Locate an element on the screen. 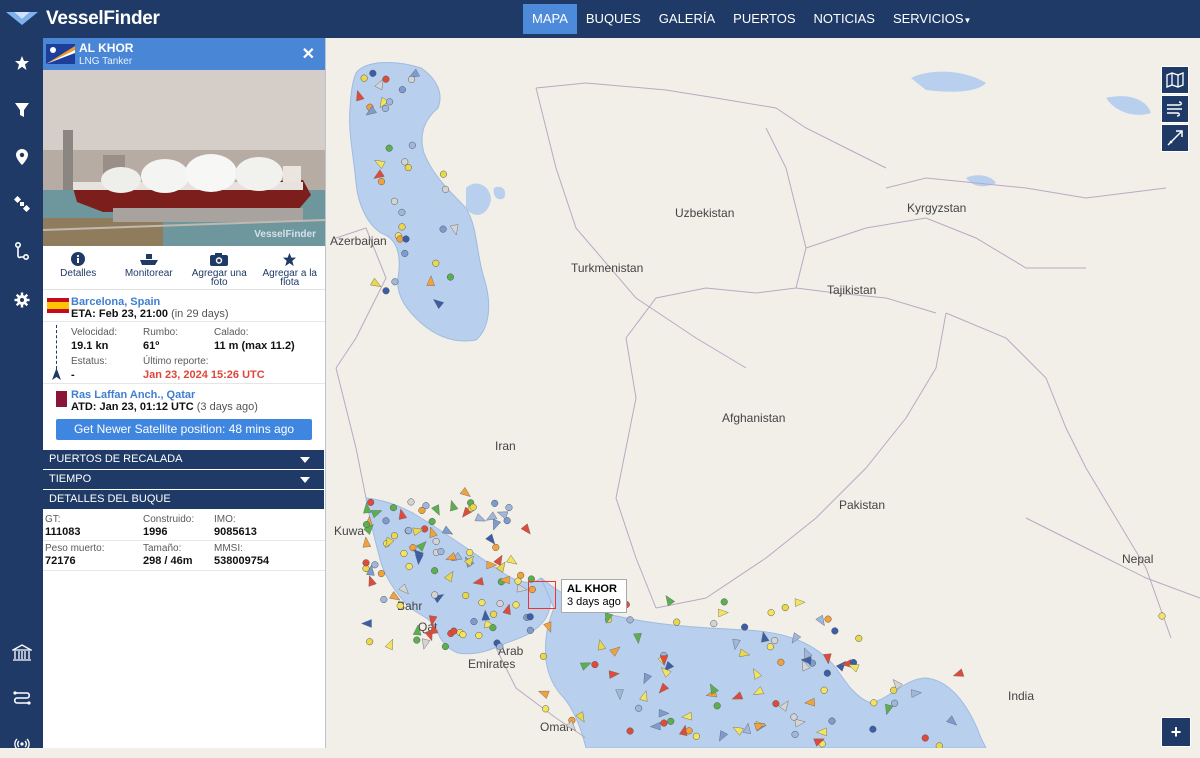 The image size is (1200, 758). measure-icon is located at coordinates (1175, 138).